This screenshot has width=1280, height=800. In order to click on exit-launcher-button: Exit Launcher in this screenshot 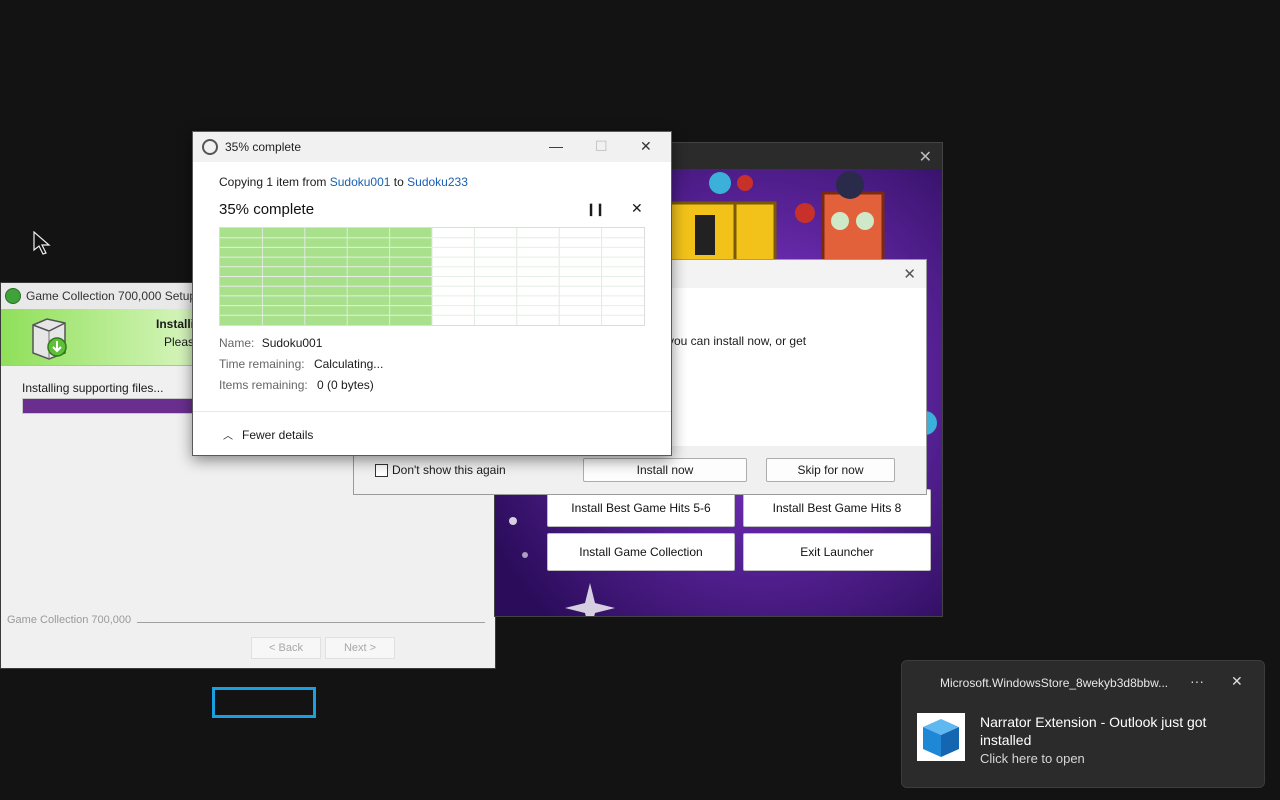, I will do `click(837, 552)`.